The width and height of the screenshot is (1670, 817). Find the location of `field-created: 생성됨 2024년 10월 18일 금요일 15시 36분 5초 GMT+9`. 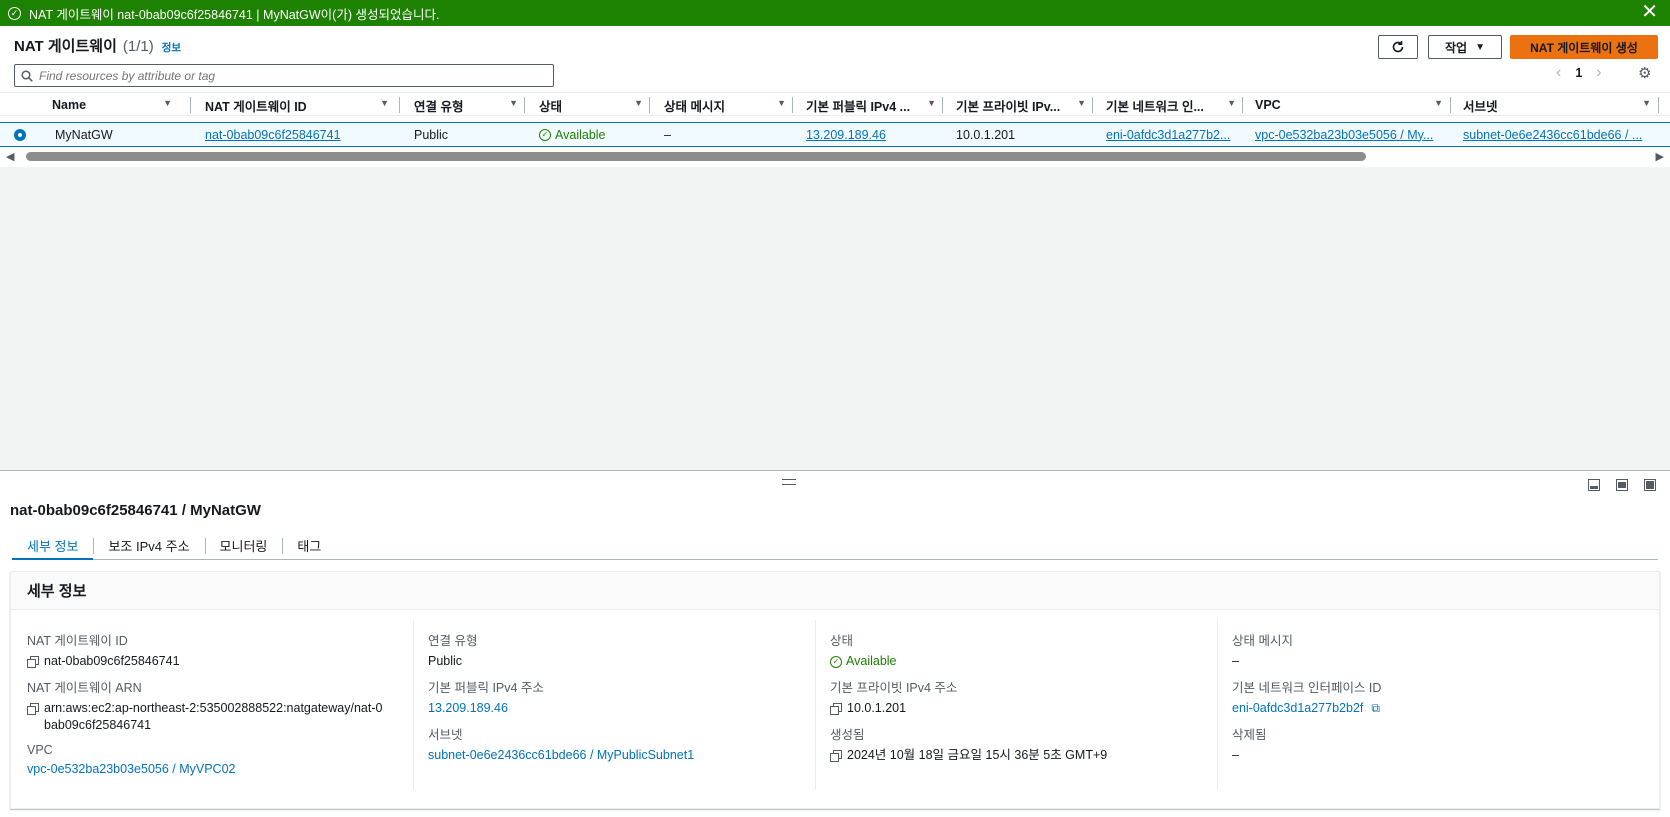

field-created: 생성됨 2024년 10월 18일 금요일 15시 36분 5초 GMT+9 is located at coordinates (968, 744).